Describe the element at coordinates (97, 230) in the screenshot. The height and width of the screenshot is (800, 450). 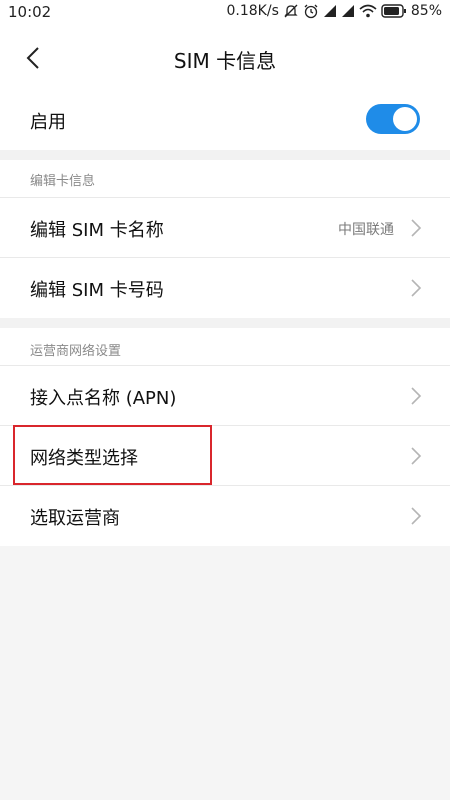
I see `edit-sim-name-label: 编辑 SIM 卡名称` at that location.